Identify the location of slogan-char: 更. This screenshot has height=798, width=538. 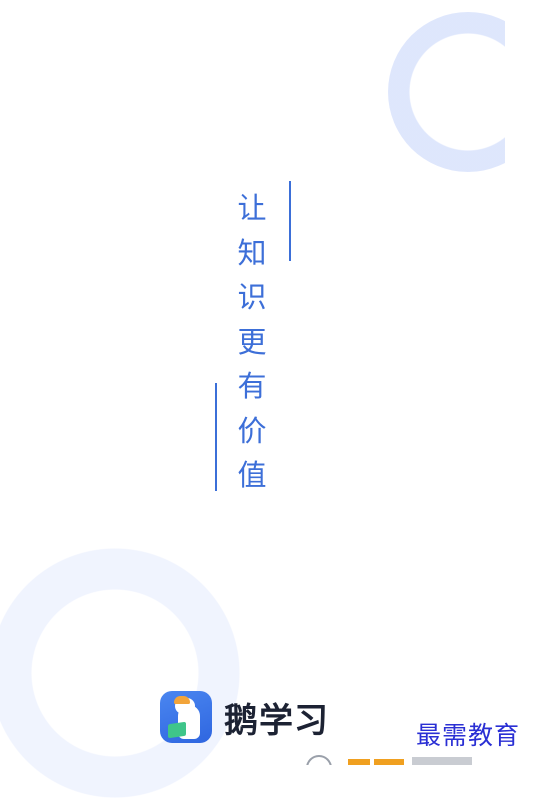
(252, 341).